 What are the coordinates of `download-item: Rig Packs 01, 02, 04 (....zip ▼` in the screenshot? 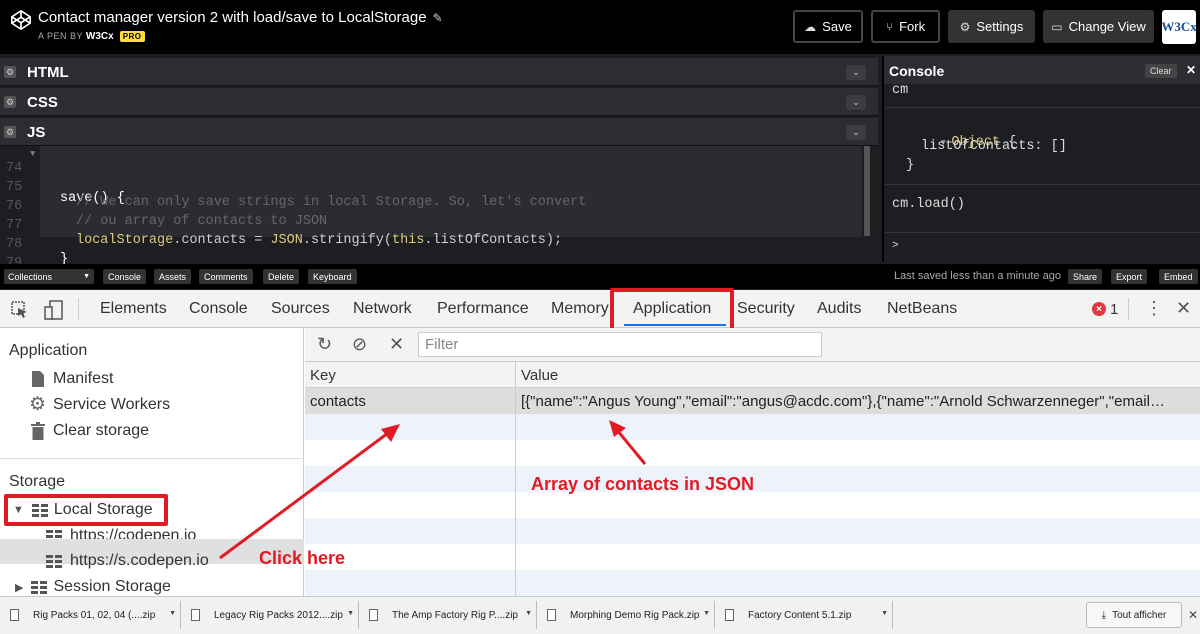 It's located at (89, 615).